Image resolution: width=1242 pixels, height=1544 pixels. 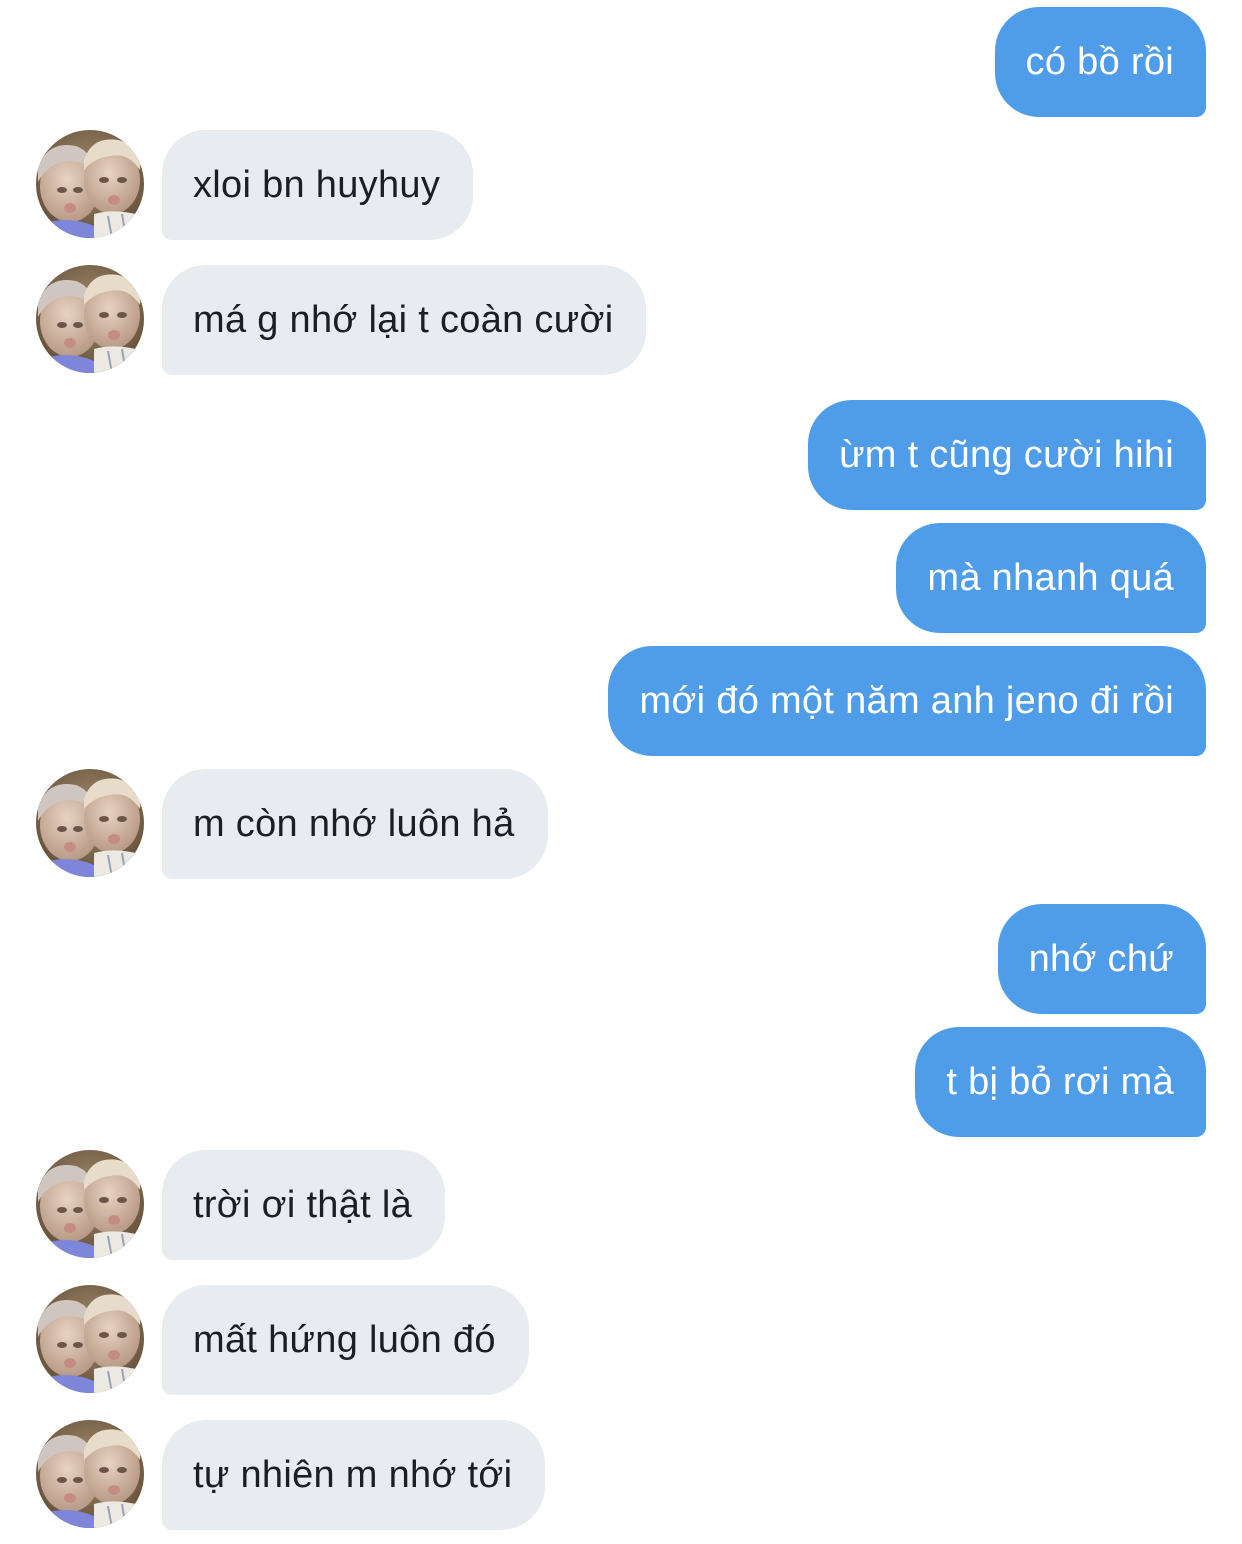 What do you see at coordinates (621, 455) in the screenshot?
I see `message-row-outgoing: ừm t cũng cười hihi` at bounding box center [621, 455].